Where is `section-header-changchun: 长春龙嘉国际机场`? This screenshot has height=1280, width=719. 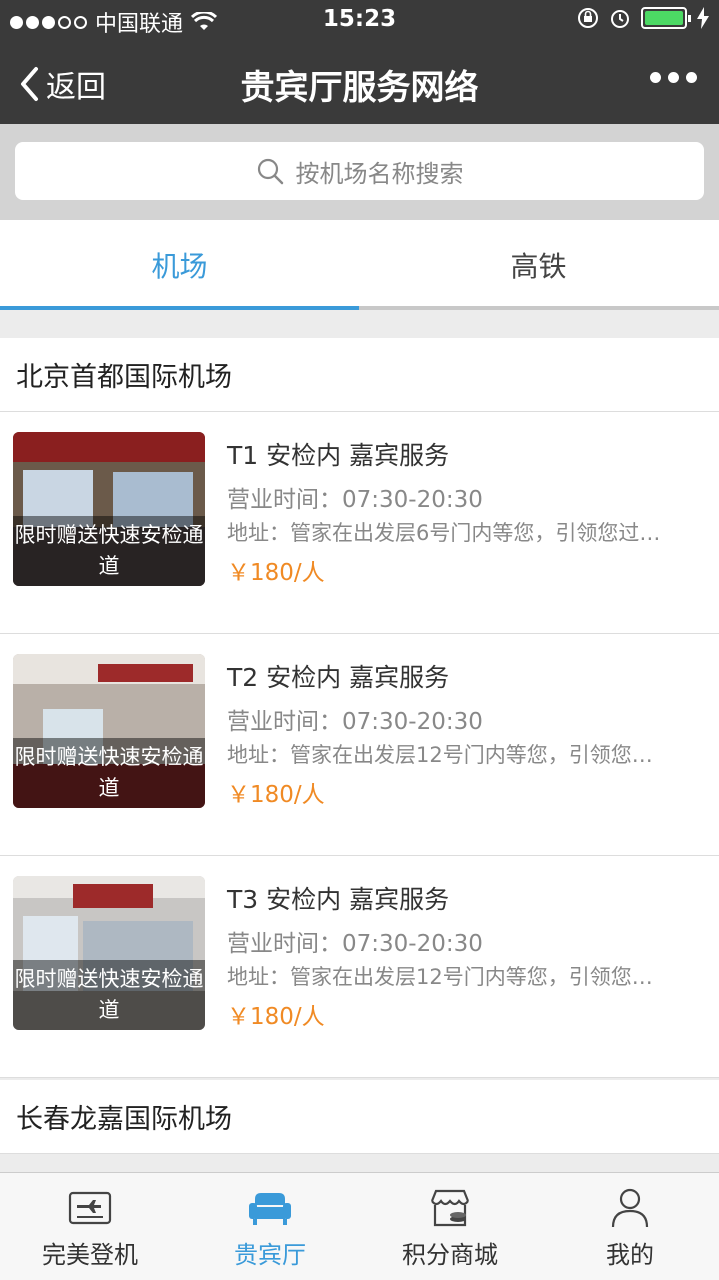 section-header-changchun: 长春龙嘉国际机场 is located at coordinates (359, 1117).